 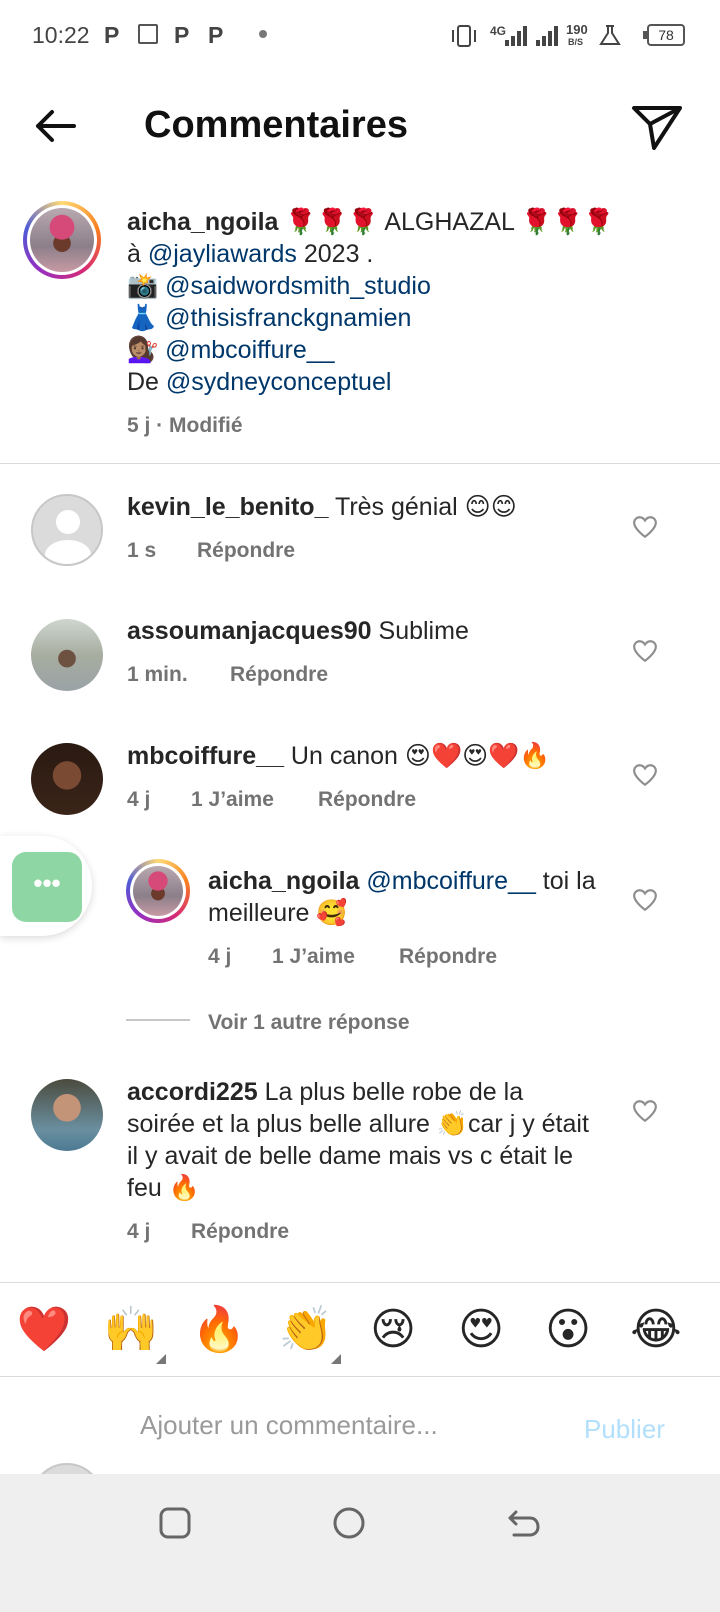 I want to click on publish-button: Publier, so click(x=624, y=1429).